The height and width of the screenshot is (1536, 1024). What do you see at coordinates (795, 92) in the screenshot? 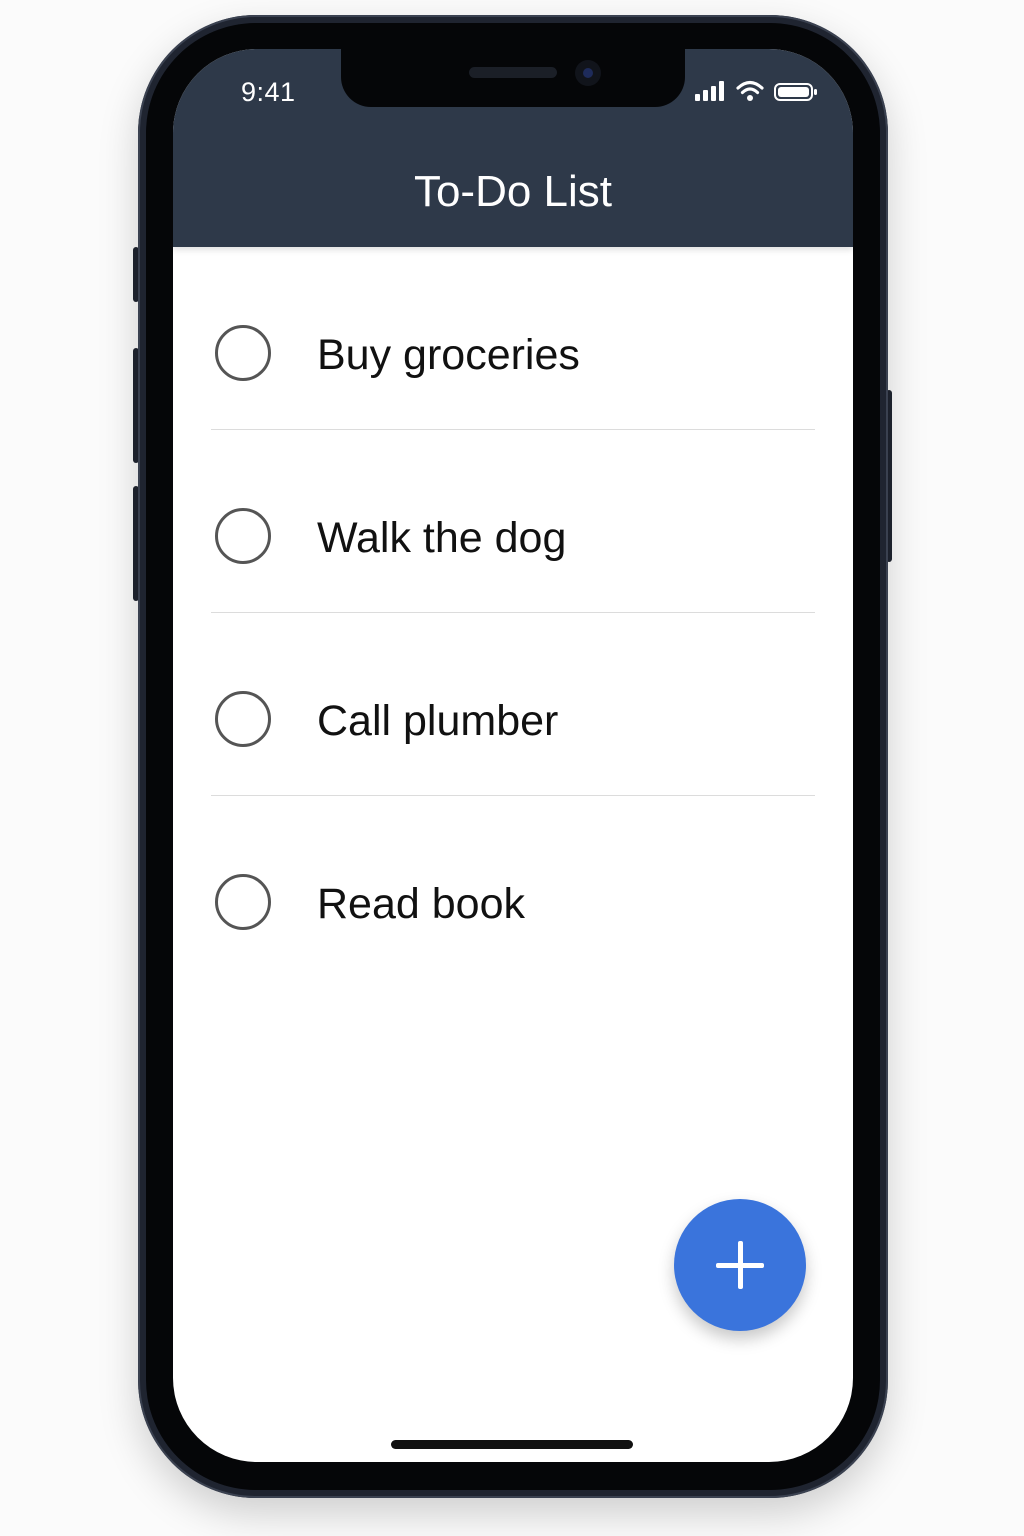
I see `battery-icon` at bounding box center [795, 92].